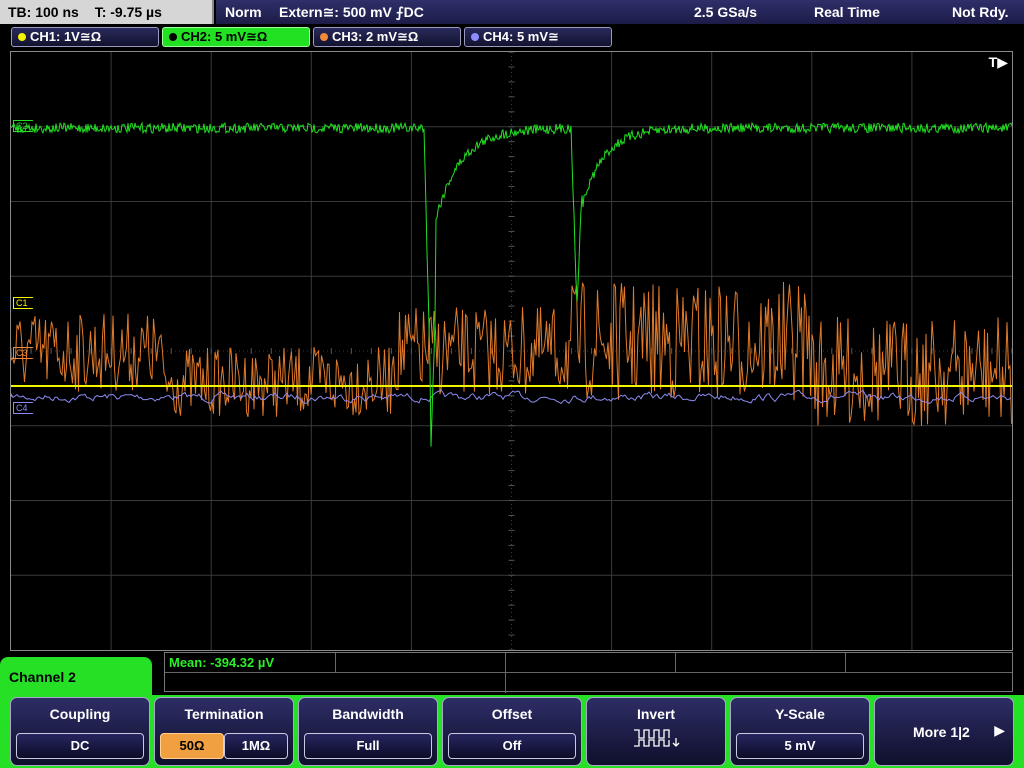 The image size is (1024, 768). I want to click on more-label: More 1|2, so click(941, 732).